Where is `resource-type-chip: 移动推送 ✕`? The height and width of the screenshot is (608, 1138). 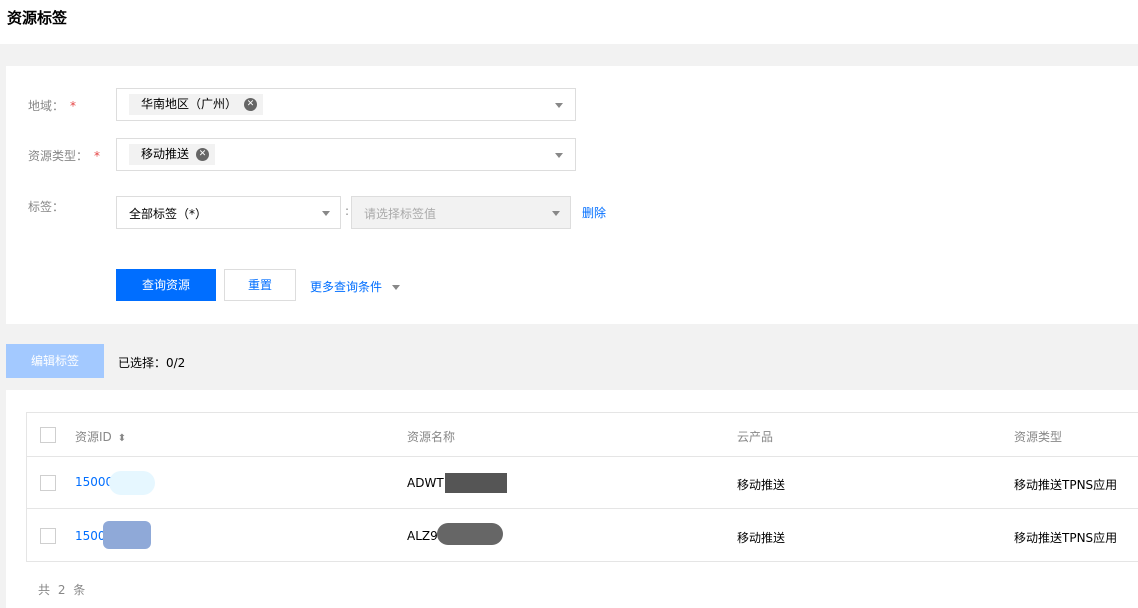
resource-type-chip: 移动推送 ✕ is located at coordinates (172, 154).